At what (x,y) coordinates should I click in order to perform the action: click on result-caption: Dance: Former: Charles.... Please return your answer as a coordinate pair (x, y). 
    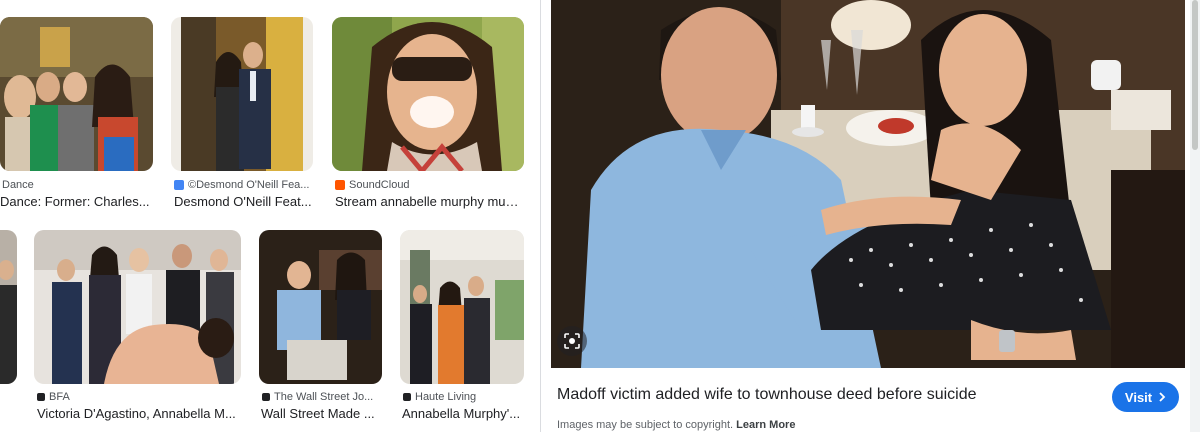
    Looking at the image, I should click on (76, 201).